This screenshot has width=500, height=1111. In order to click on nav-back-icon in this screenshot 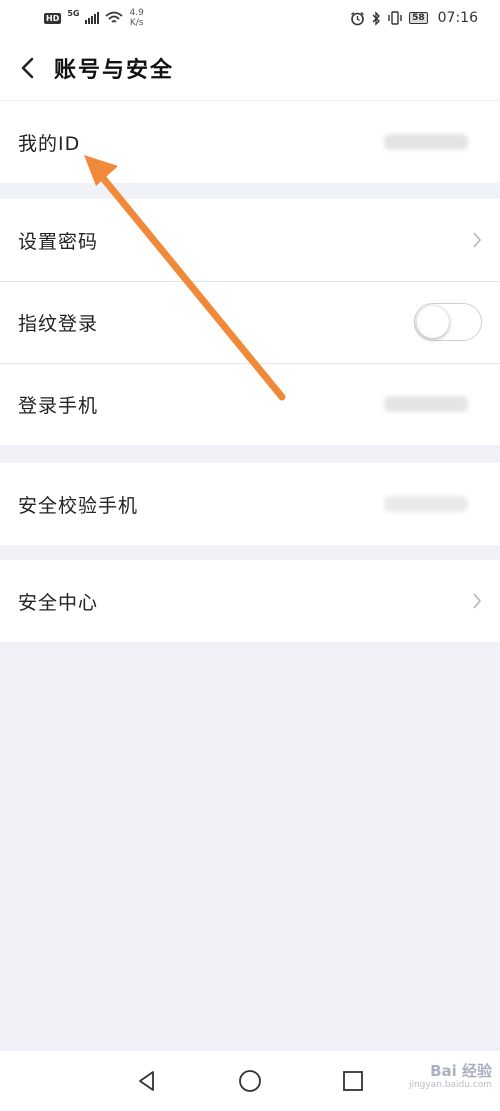, I will do `click(147, 1081)`.